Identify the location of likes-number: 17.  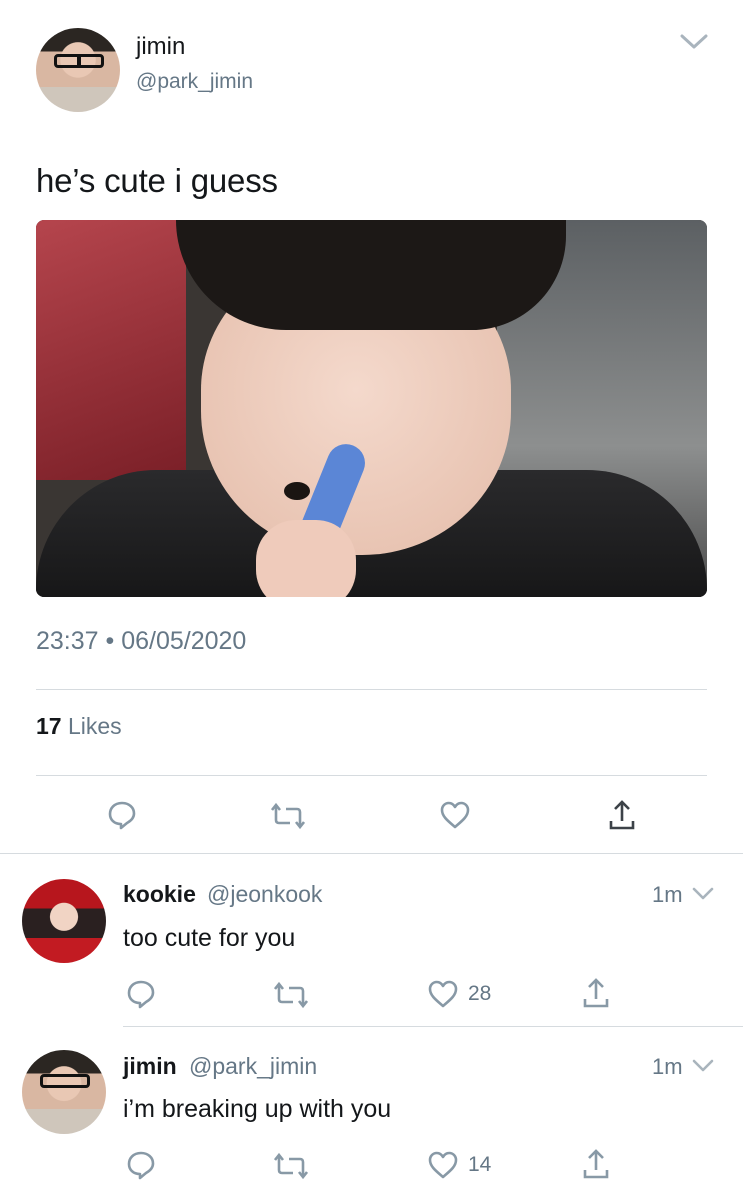
(49, 726).